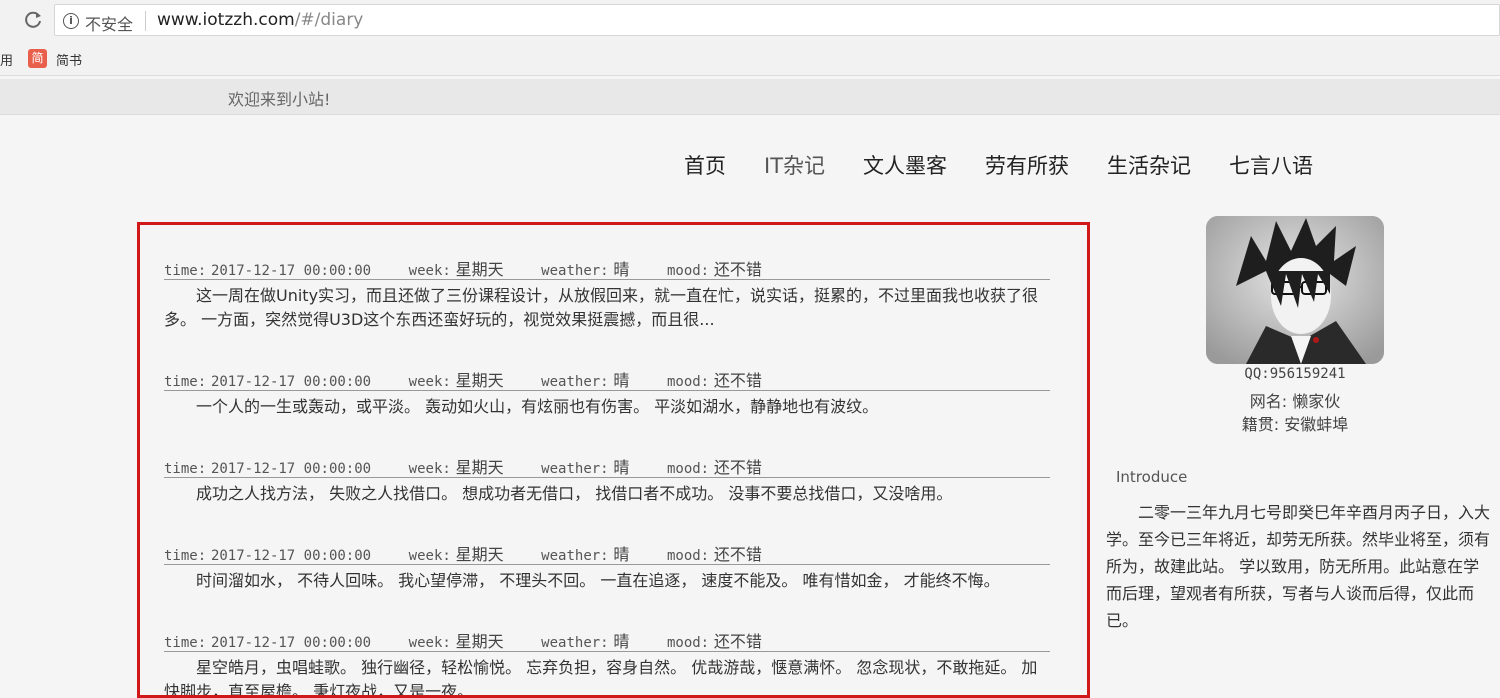 This screenshot has height=698, width=1500. Describe the element at coordinates (109, 24) in the screenshot. I see `insecure-label: 不安全` at that location.